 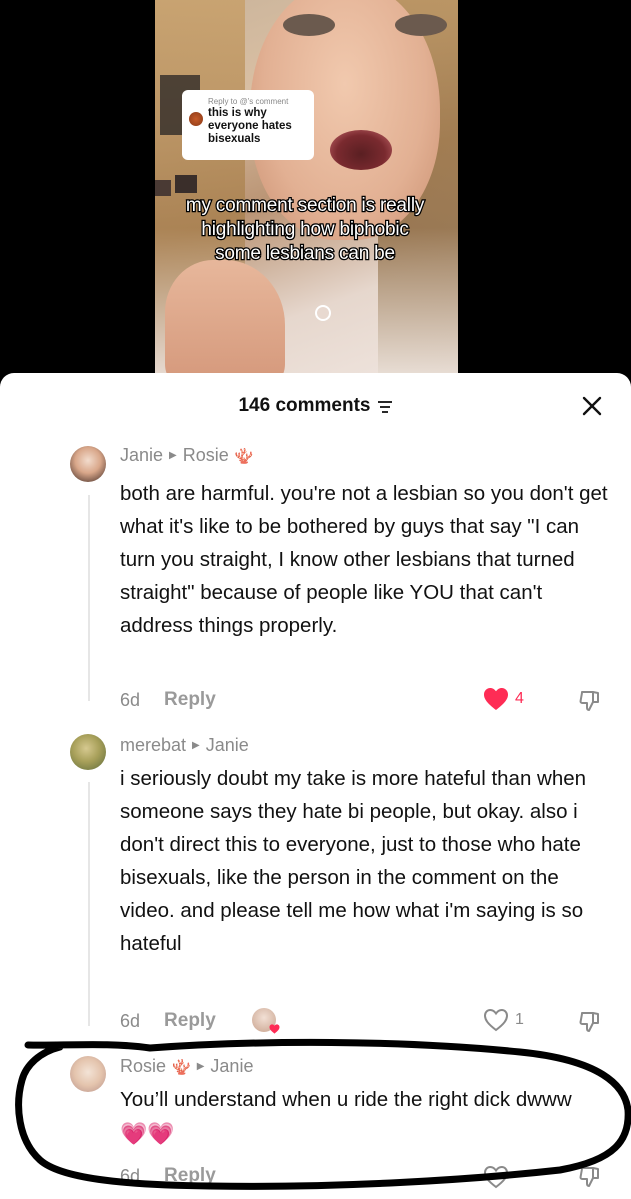 I want to click on comment-authors: merebat ▶ Janie, so click(x=184, y=745).